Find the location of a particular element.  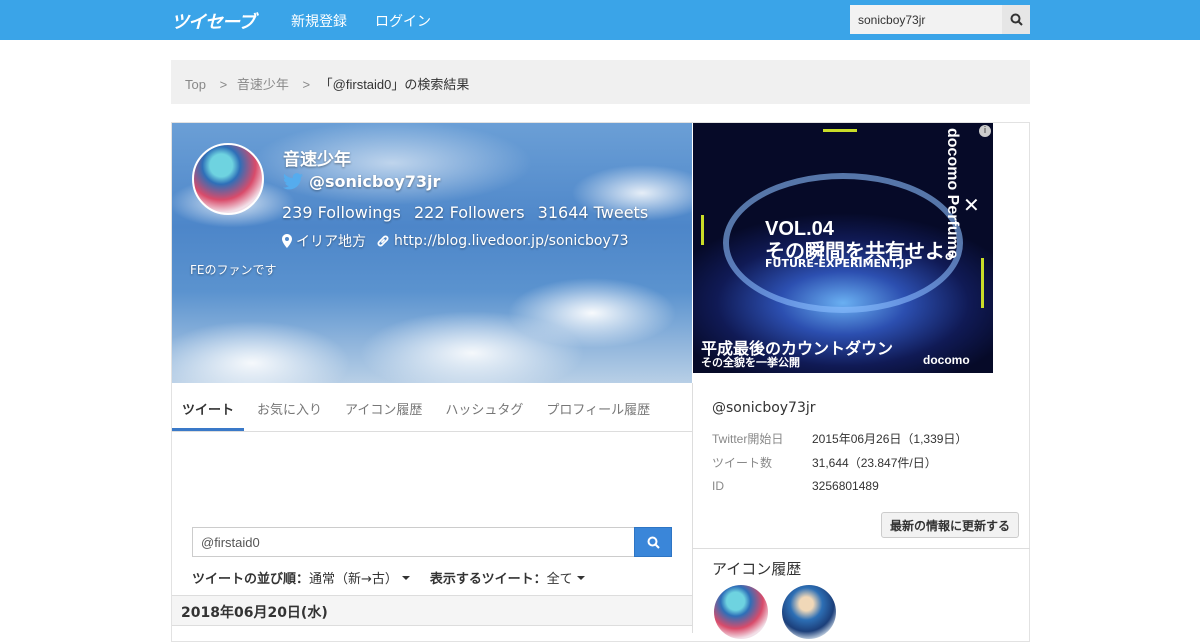

ad-brand-logo: docomo is located at coordinates (946, 360).